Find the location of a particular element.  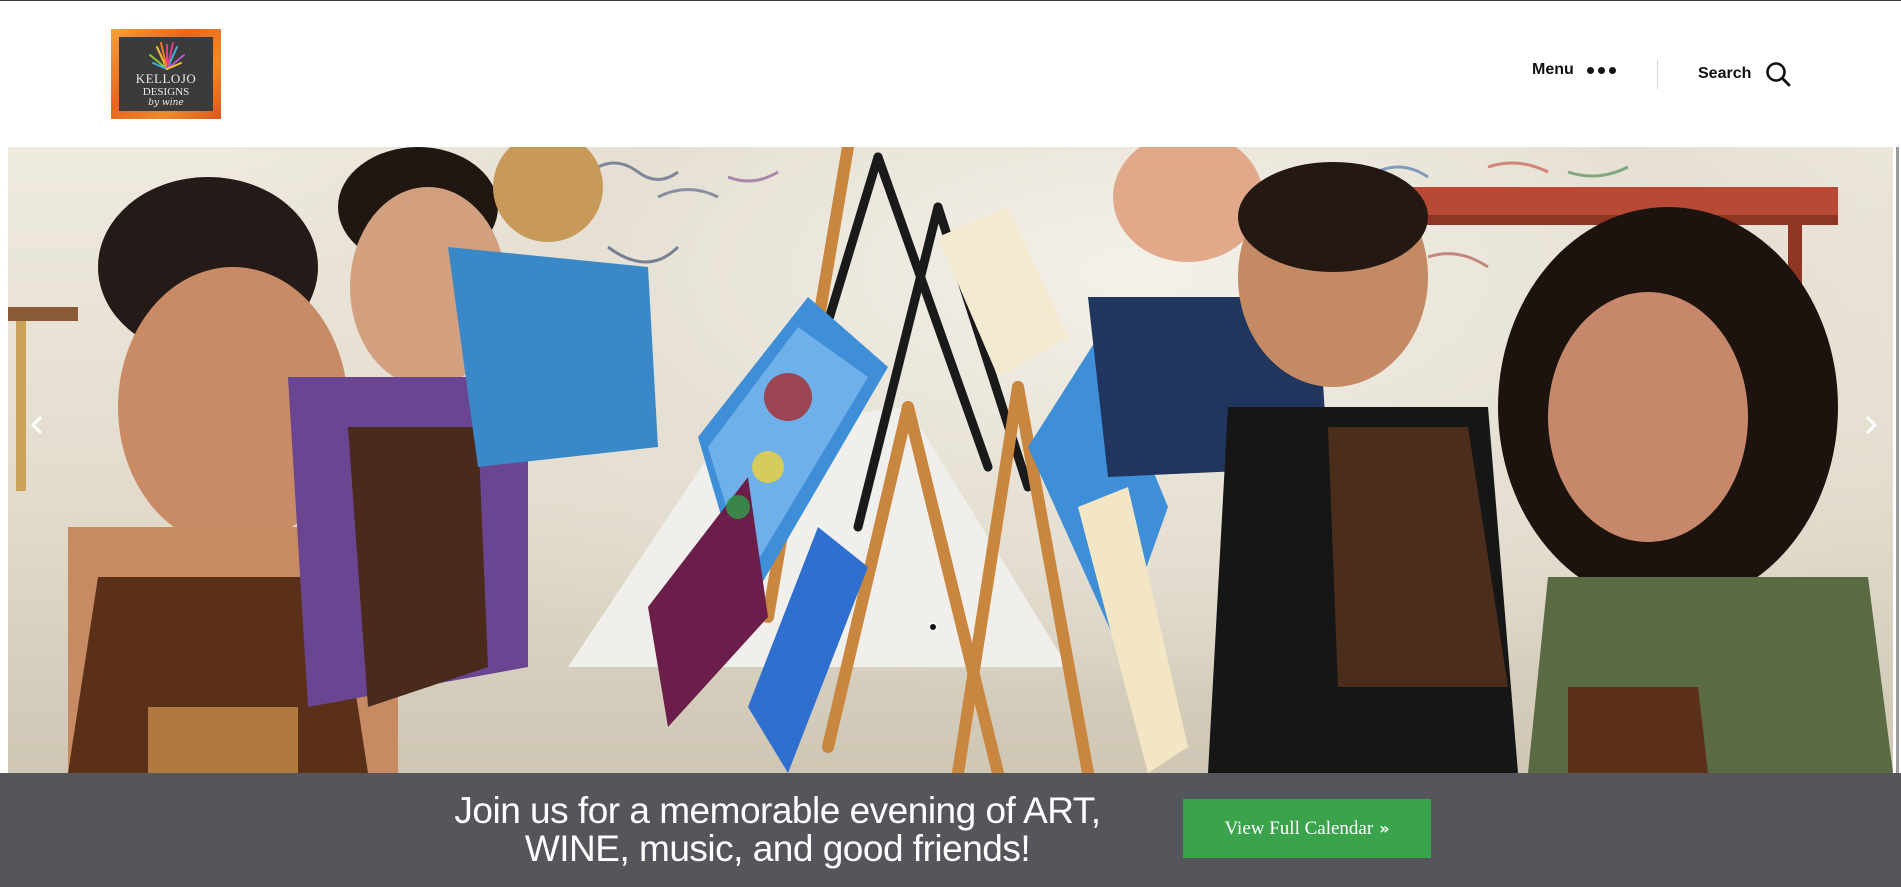

logo-inner: KELLOJO DESIGNS by wine is located at coordinates (166, 74).